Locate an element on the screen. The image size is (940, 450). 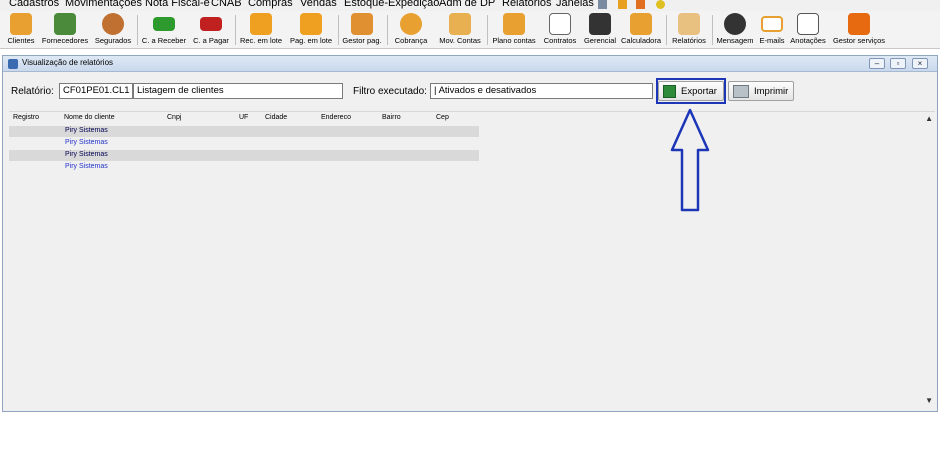
segurados-icon is located at coordinates (113, 24).